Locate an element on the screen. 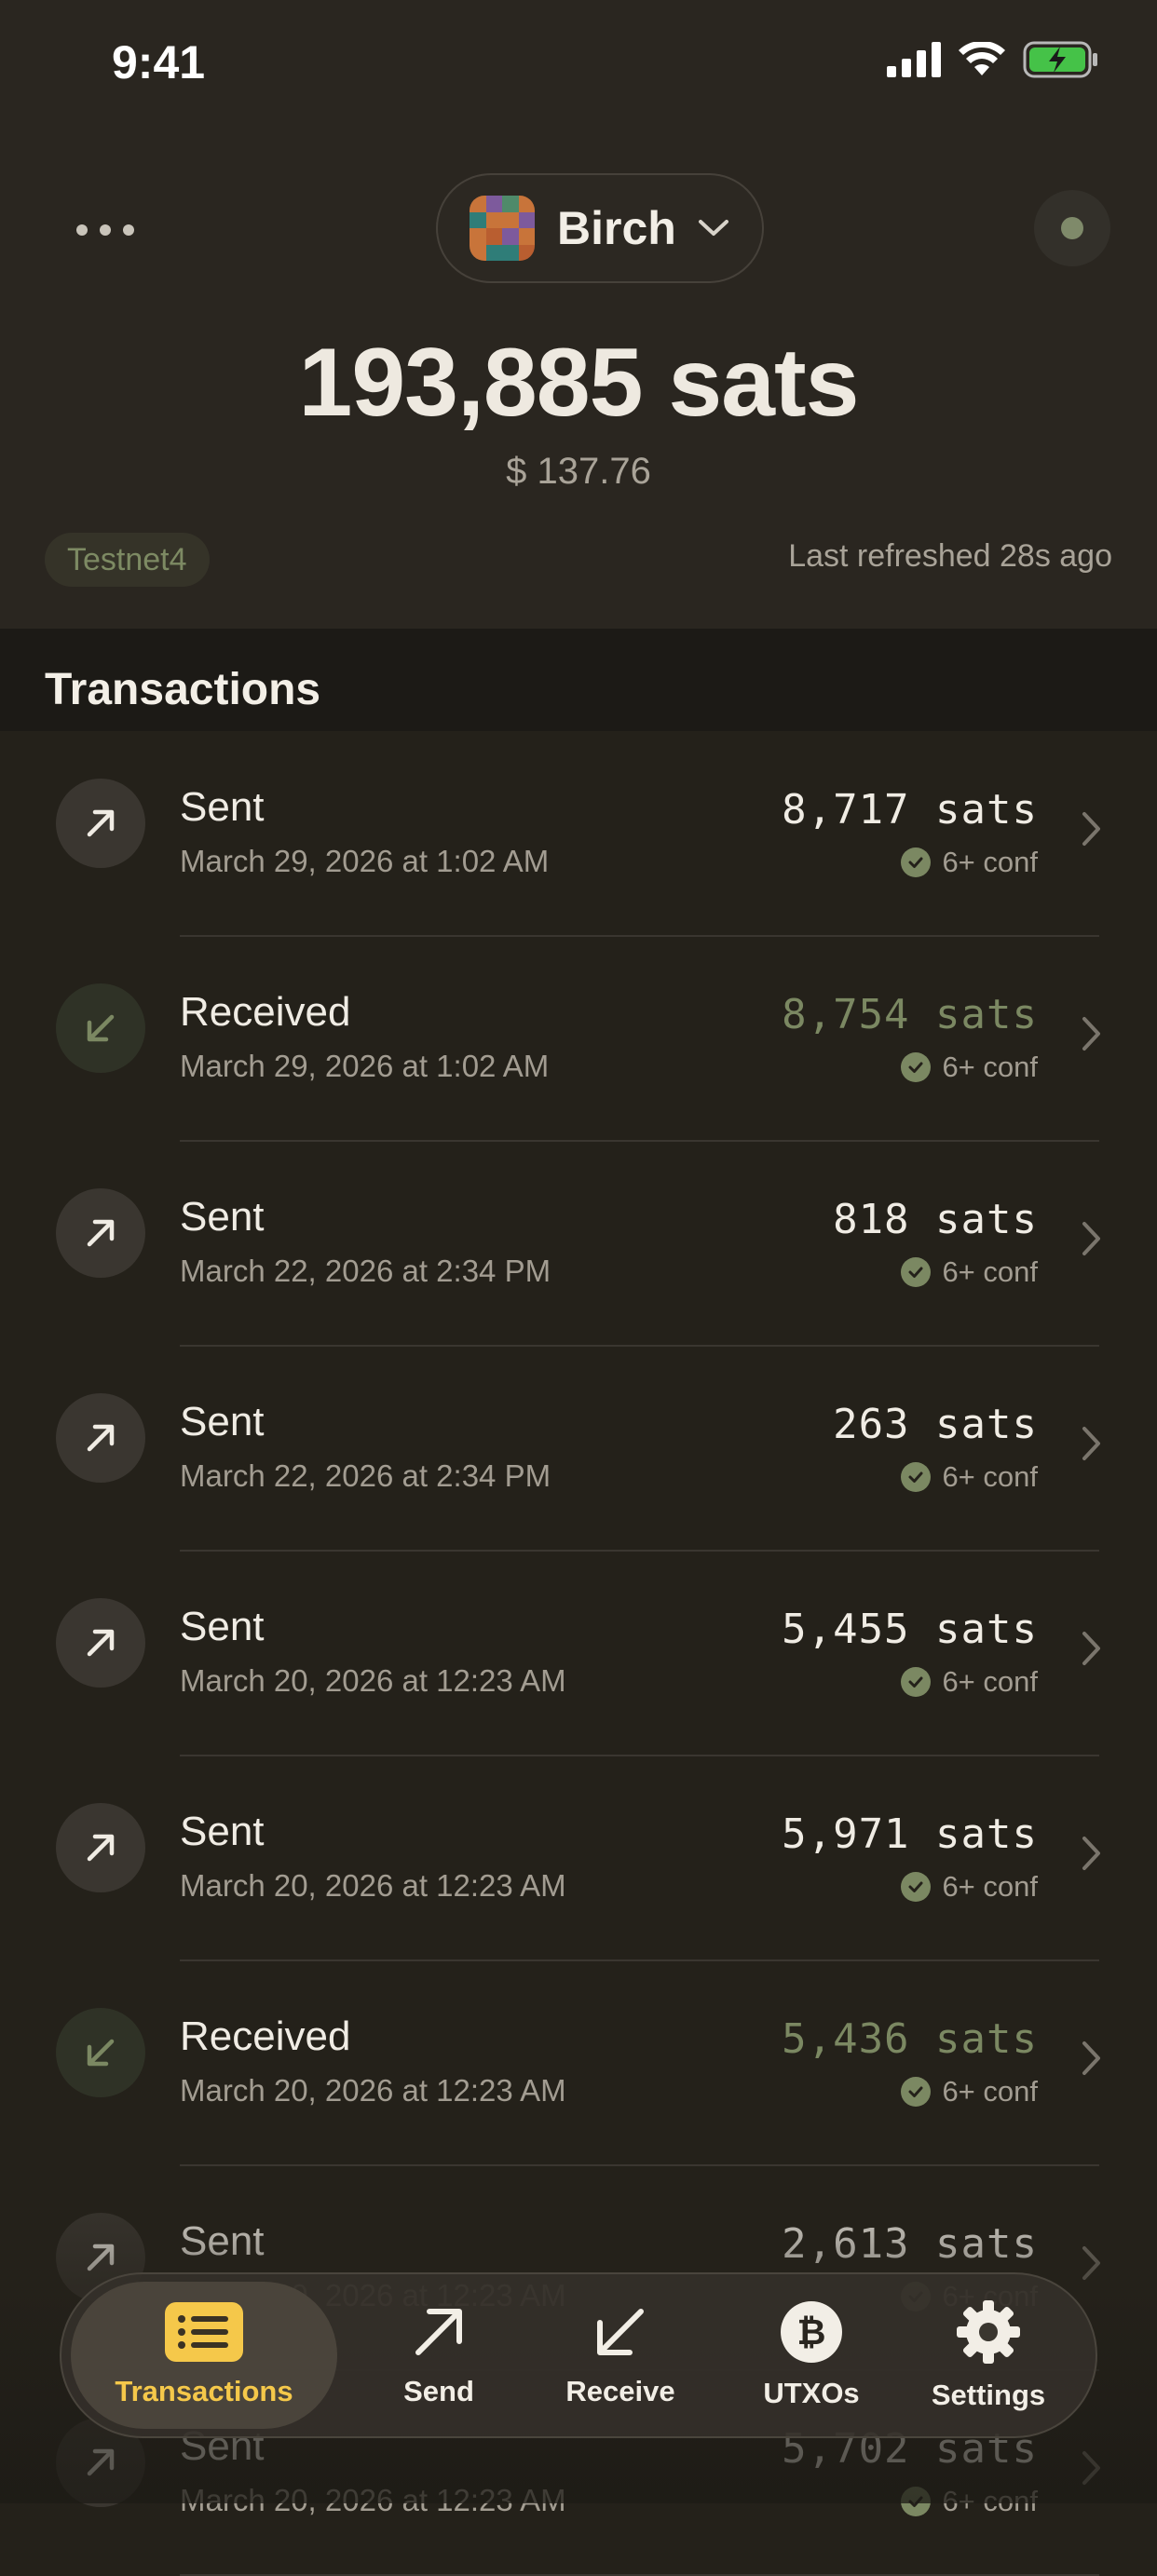  transaction-amount: 8,754 sats is located at coordinates (910, 1014).